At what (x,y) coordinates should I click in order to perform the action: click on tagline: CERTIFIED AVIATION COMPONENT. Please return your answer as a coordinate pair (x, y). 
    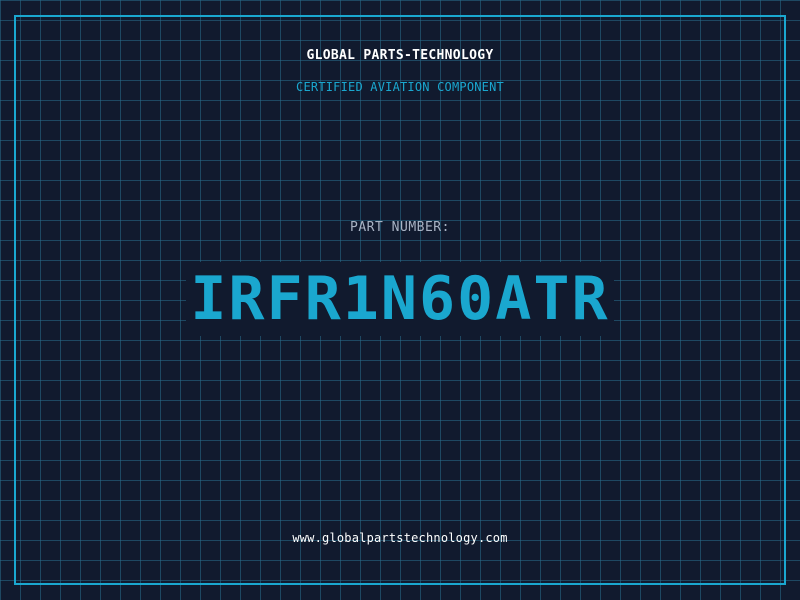
    Looking at the image, I should click on (400, 87).